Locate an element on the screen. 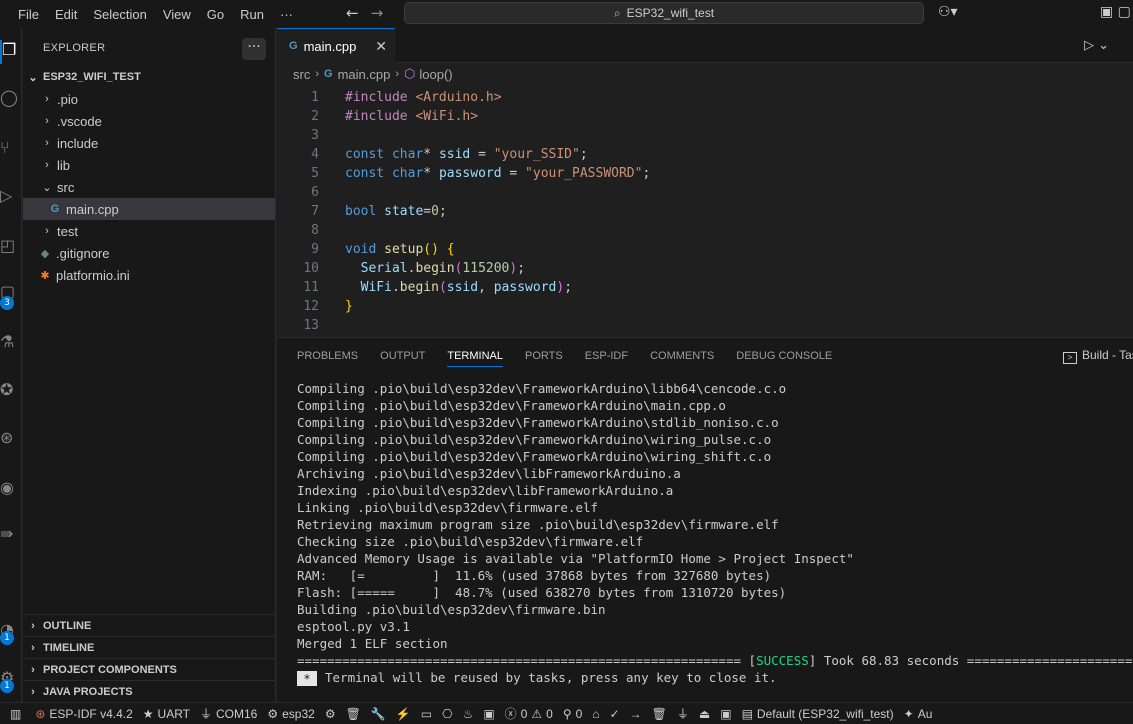 Image resolution: width=1133 pixels, height=724 pixels. section-outline: › OUTLINE is located at coordinates (149, 625).